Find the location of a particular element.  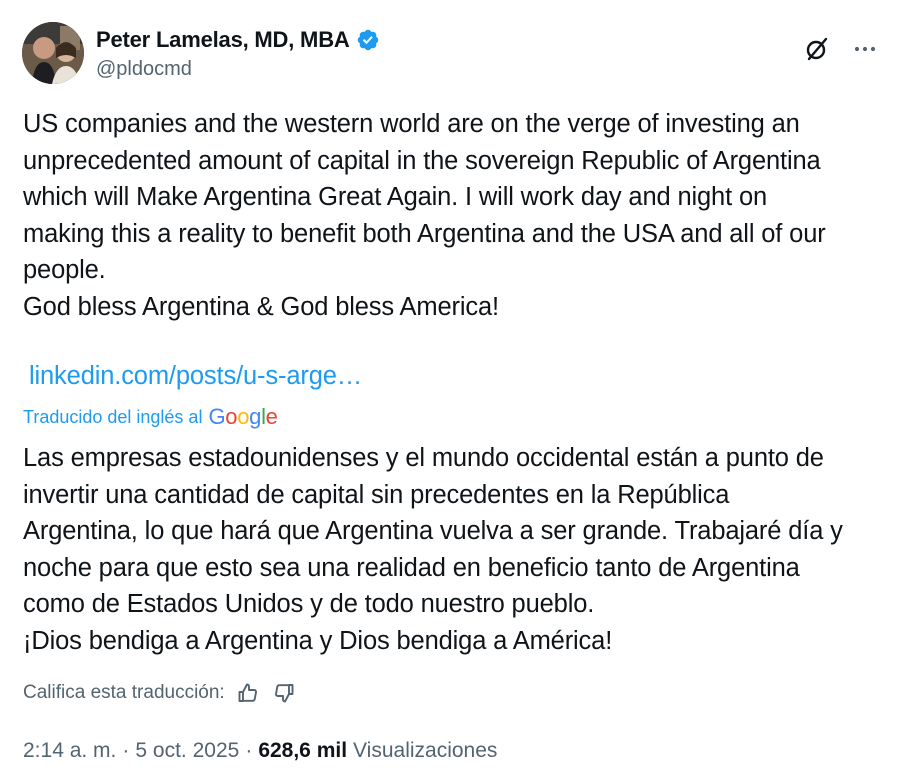

tweet-time: 2:14 a. m. is located at coordinates (69, 751).